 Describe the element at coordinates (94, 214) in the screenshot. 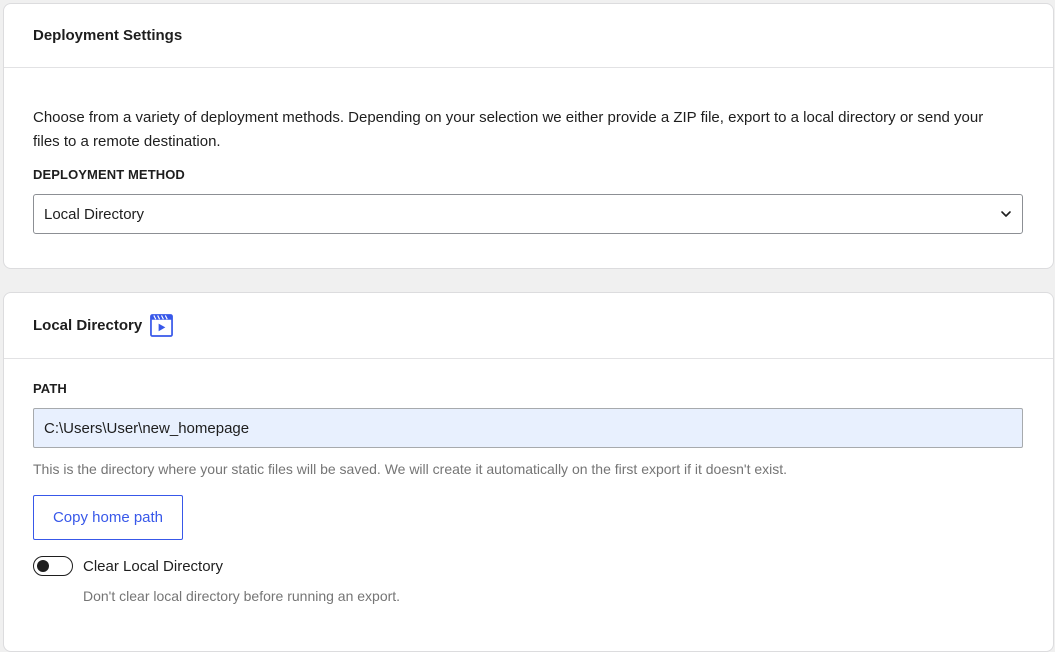

I see `deployment-method-value: Local Directory` at that location.